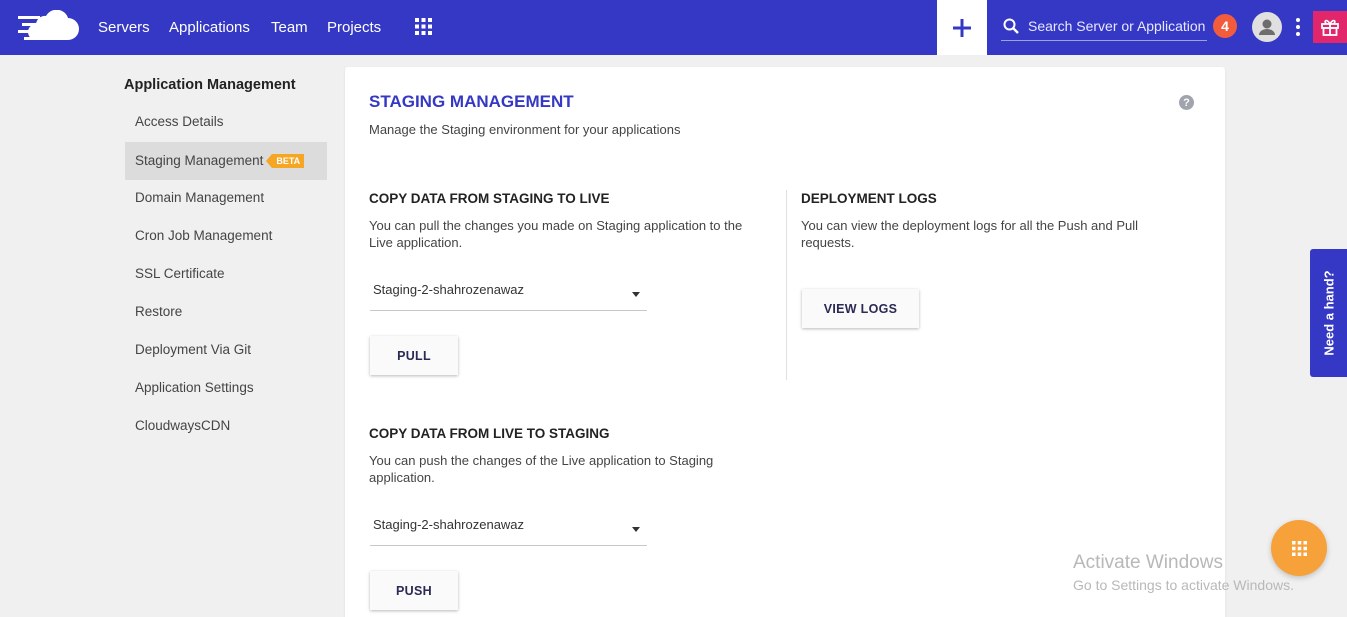 The width and height of the screenshot is (1347, 617). I want to click on gift-button, so click(1330, 27).